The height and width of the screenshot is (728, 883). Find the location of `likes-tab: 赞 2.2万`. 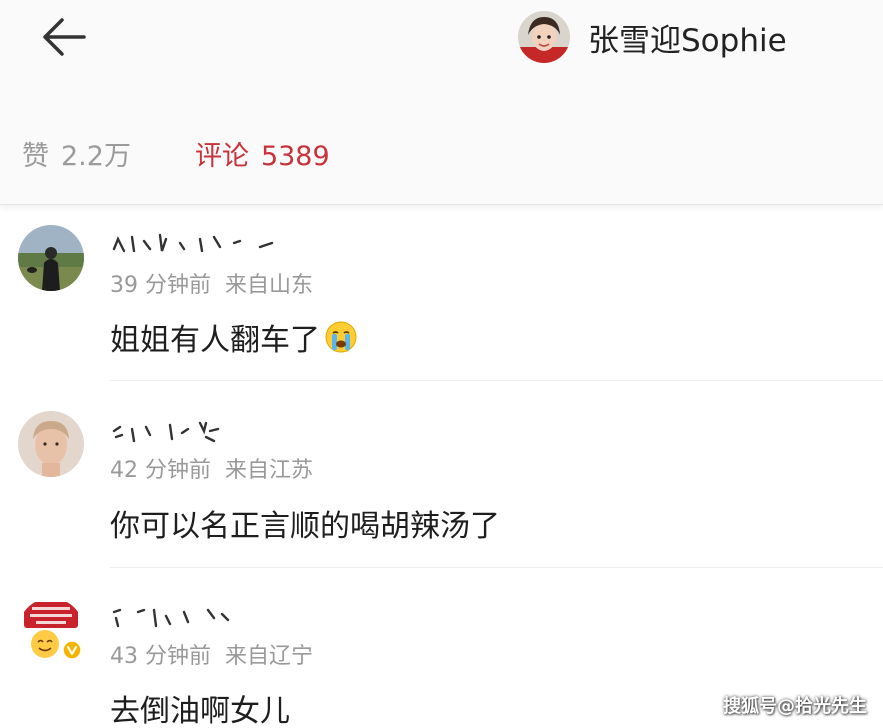

likes-tab: 赞 2.2万 is located at coordinates (76, 153).